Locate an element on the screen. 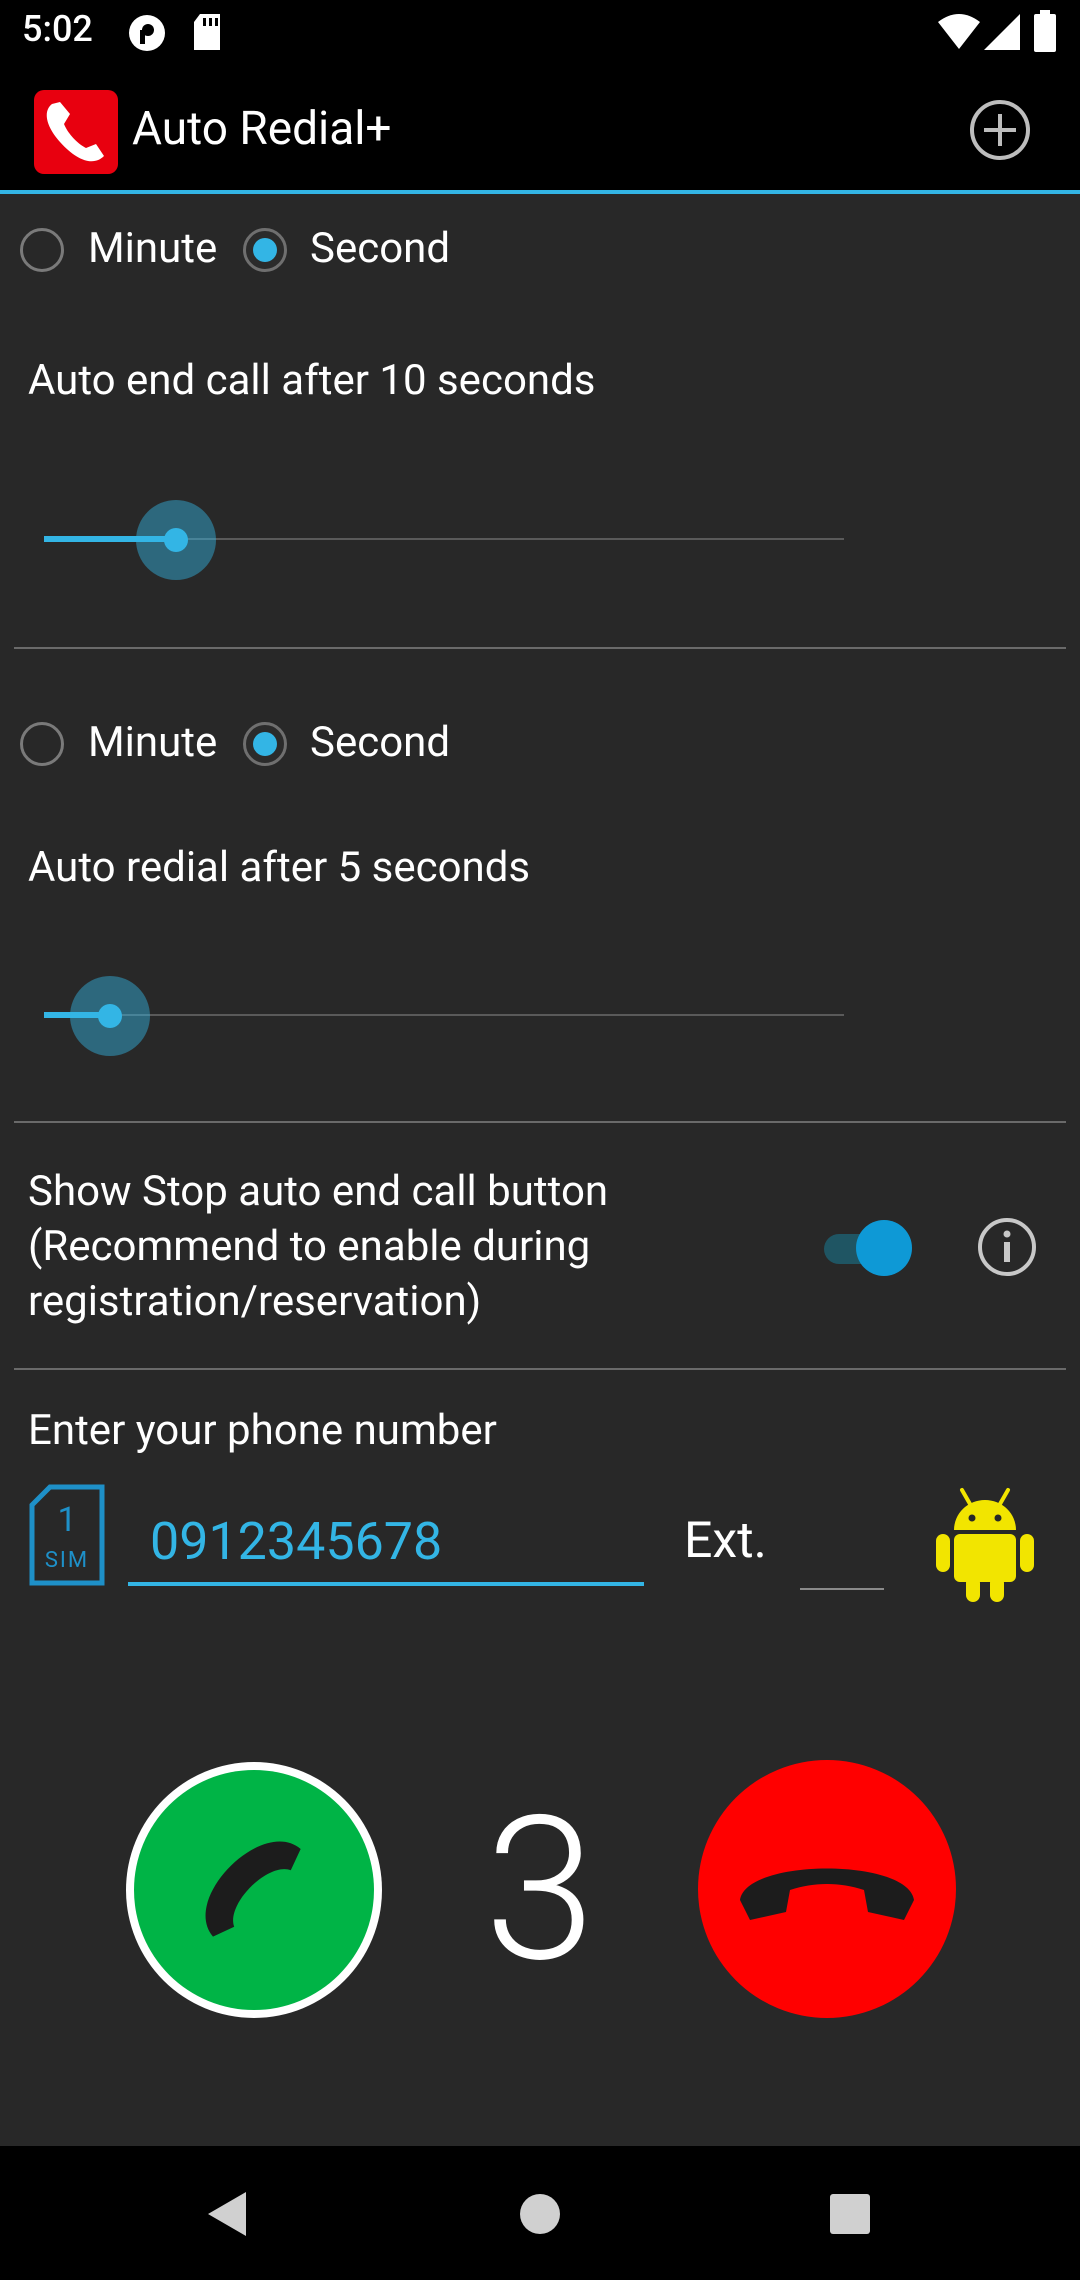  app-title: Auto Redial+ is located at coordinates (262, 129).